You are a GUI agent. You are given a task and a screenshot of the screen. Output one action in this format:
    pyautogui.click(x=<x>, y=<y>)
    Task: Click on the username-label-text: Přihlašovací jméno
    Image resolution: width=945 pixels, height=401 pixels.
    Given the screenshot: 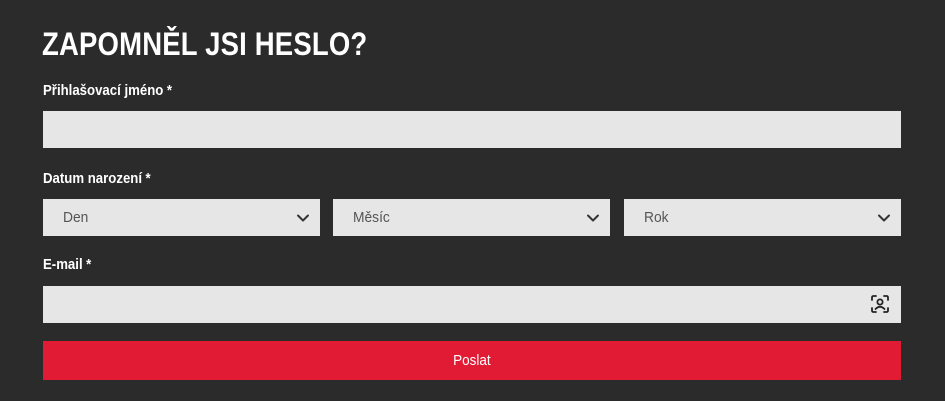 What is the action you would take?
    pyautogui.click(x=103, y=90)
    